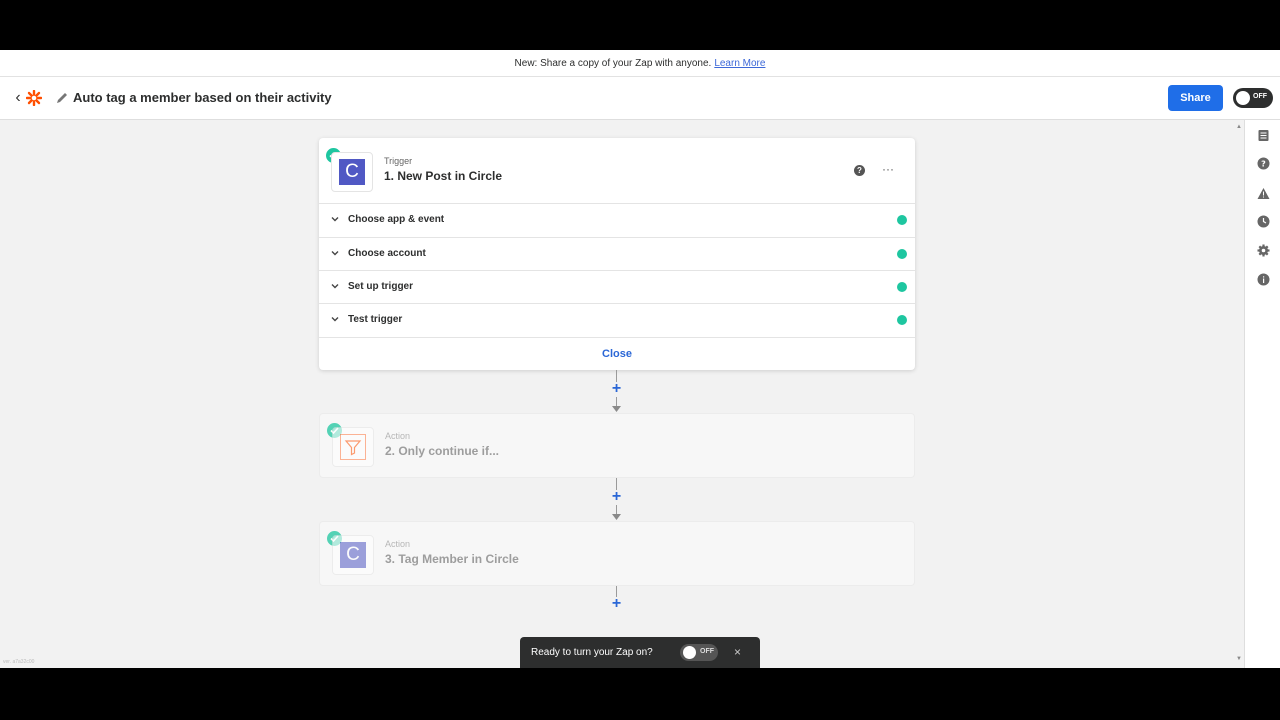 This screenshot has width=1280, height=720. I want to click on close-step-button: Close, so click(617, 353).